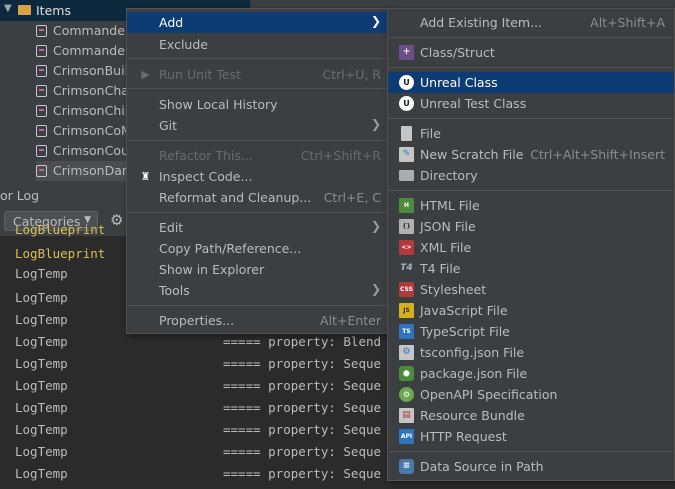  I want to click on menu-item-refactor-this: Refactor This... Ctrl+Shift+R, so click(258, 155).